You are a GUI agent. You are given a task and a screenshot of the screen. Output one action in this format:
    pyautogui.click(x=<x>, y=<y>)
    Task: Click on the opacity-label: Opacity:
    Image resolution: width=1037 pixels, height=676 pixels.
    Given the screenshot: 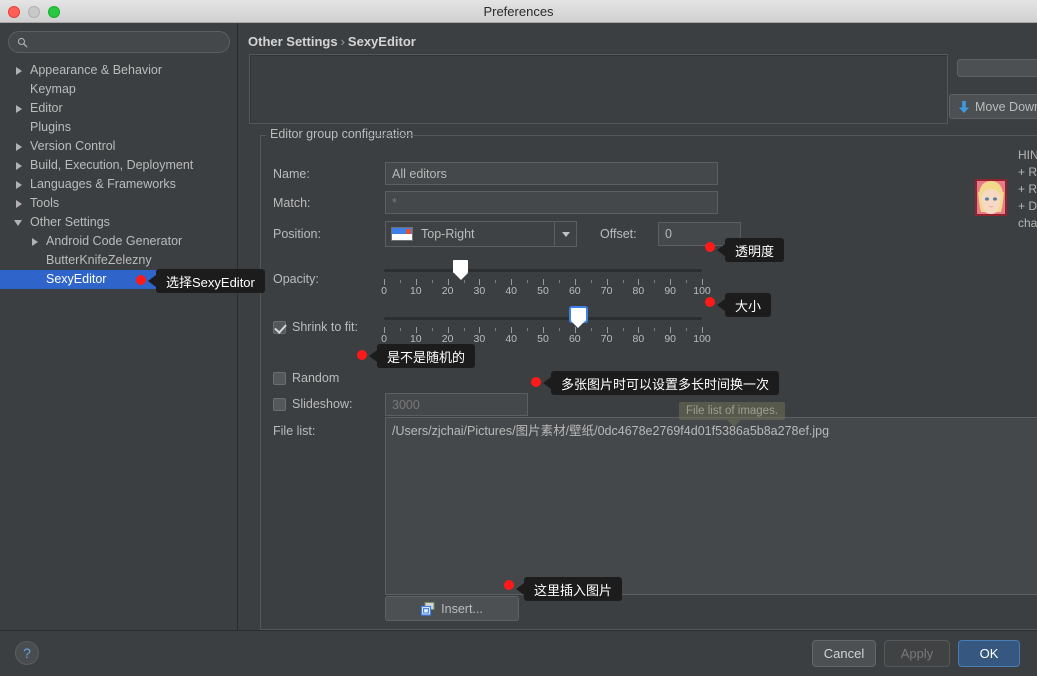 What is the action you would take?
    pyautogui.click(x=296, y=279)
    